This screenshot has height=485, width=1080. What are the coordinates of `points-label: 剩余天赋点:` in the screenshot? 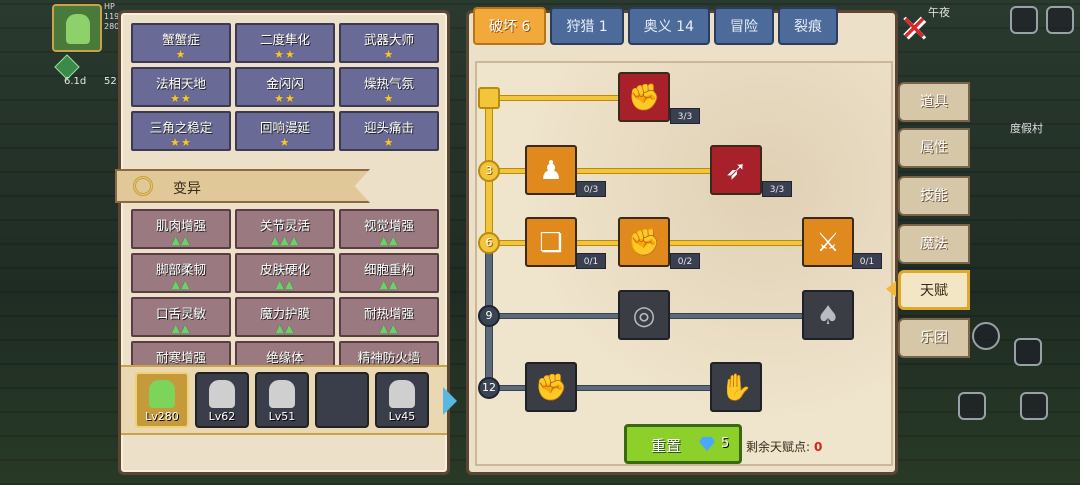 It's located at (778, 447).